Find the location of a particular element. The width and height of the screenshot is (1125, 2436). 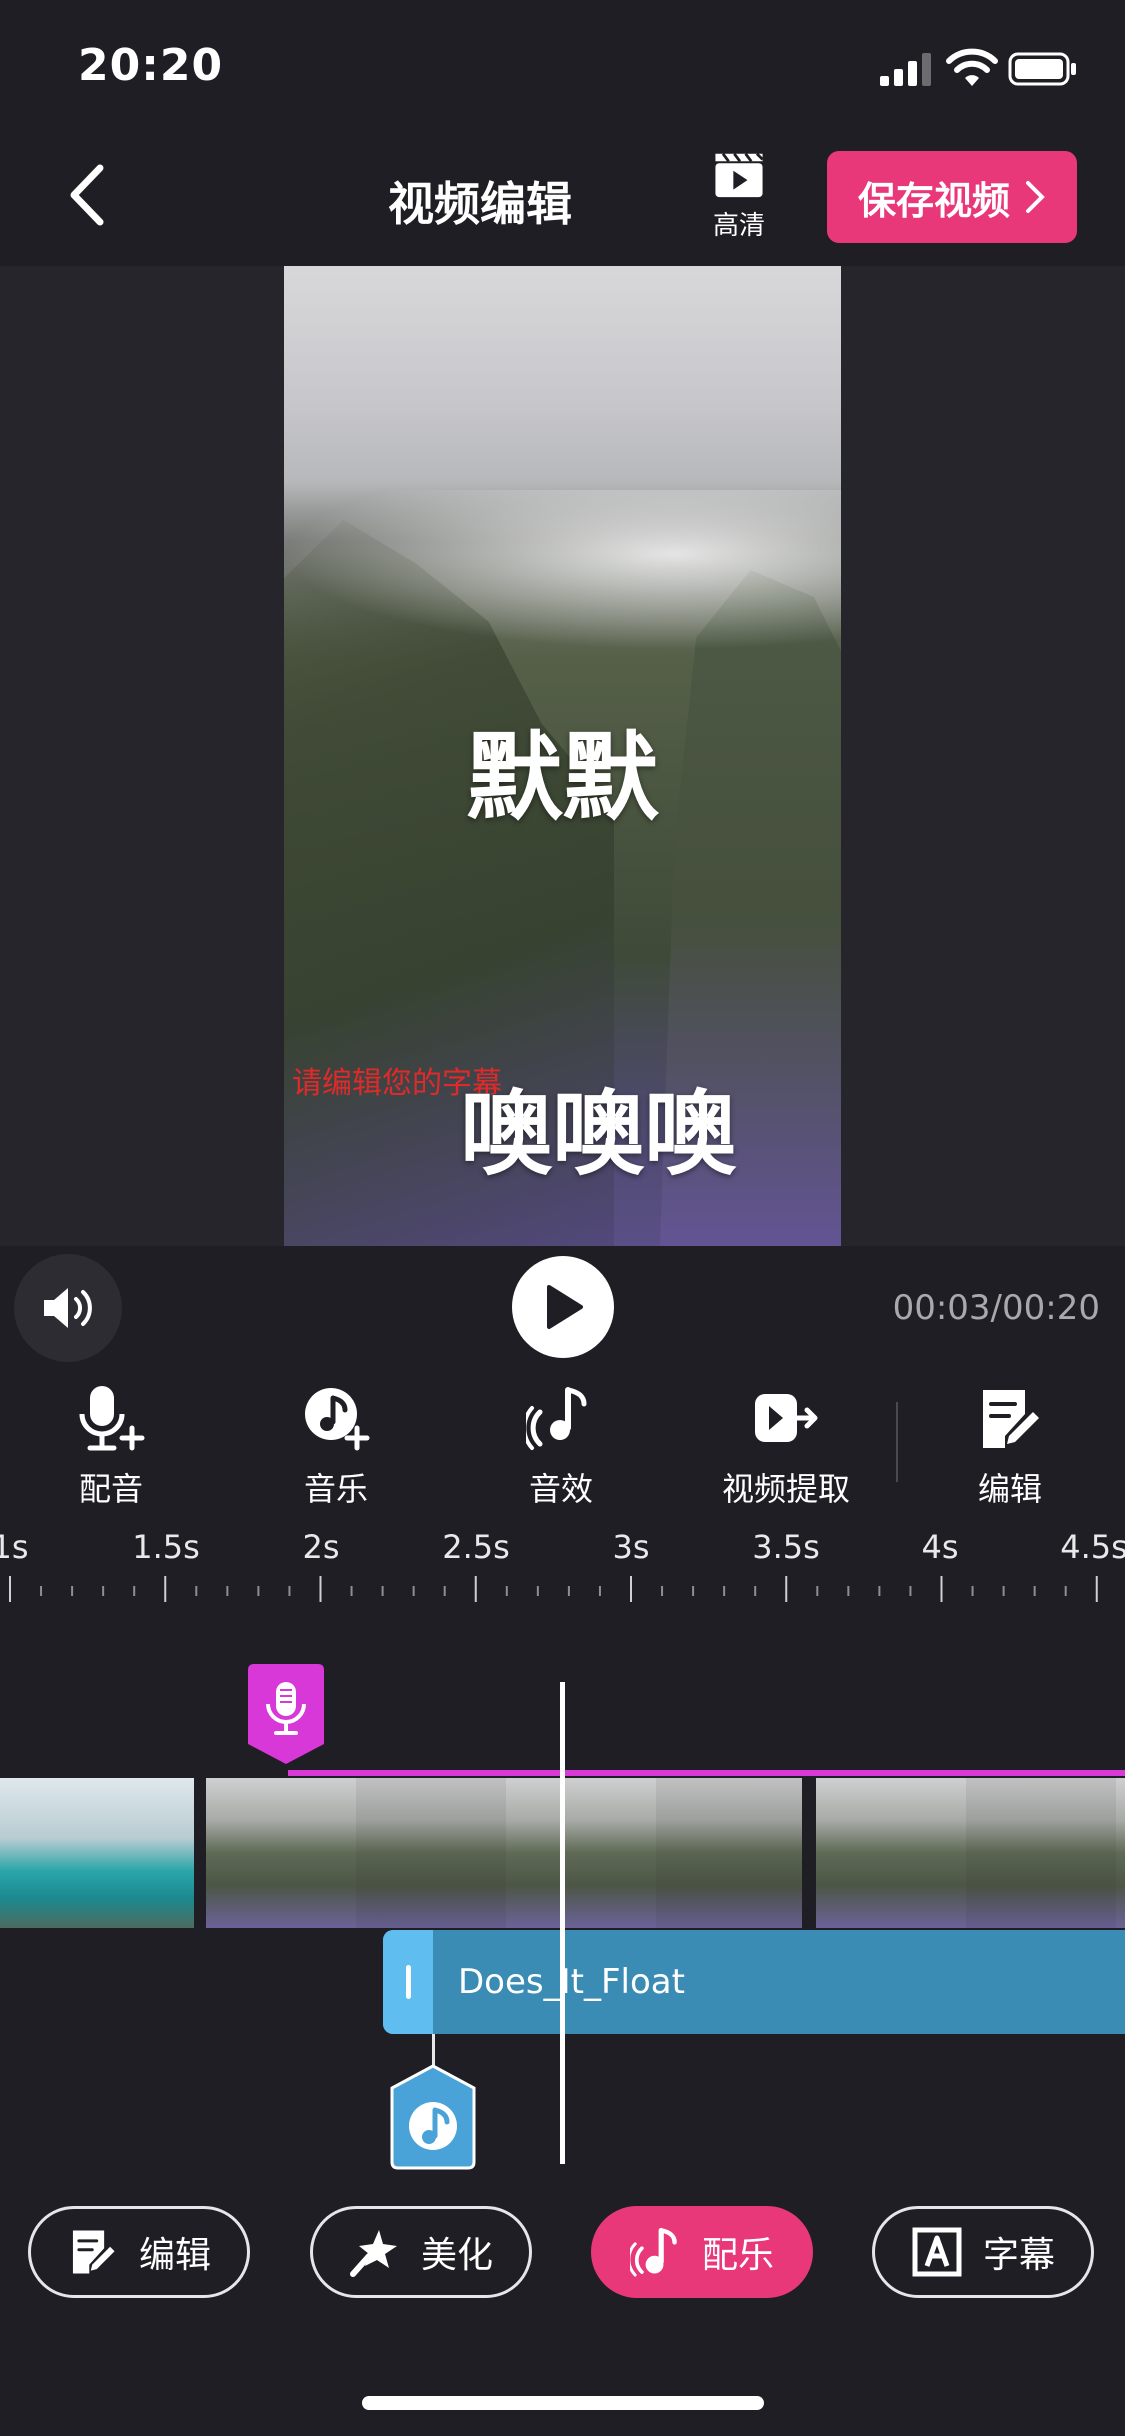

hd-quality-button: 高清 is located at coordinates (739, 196).